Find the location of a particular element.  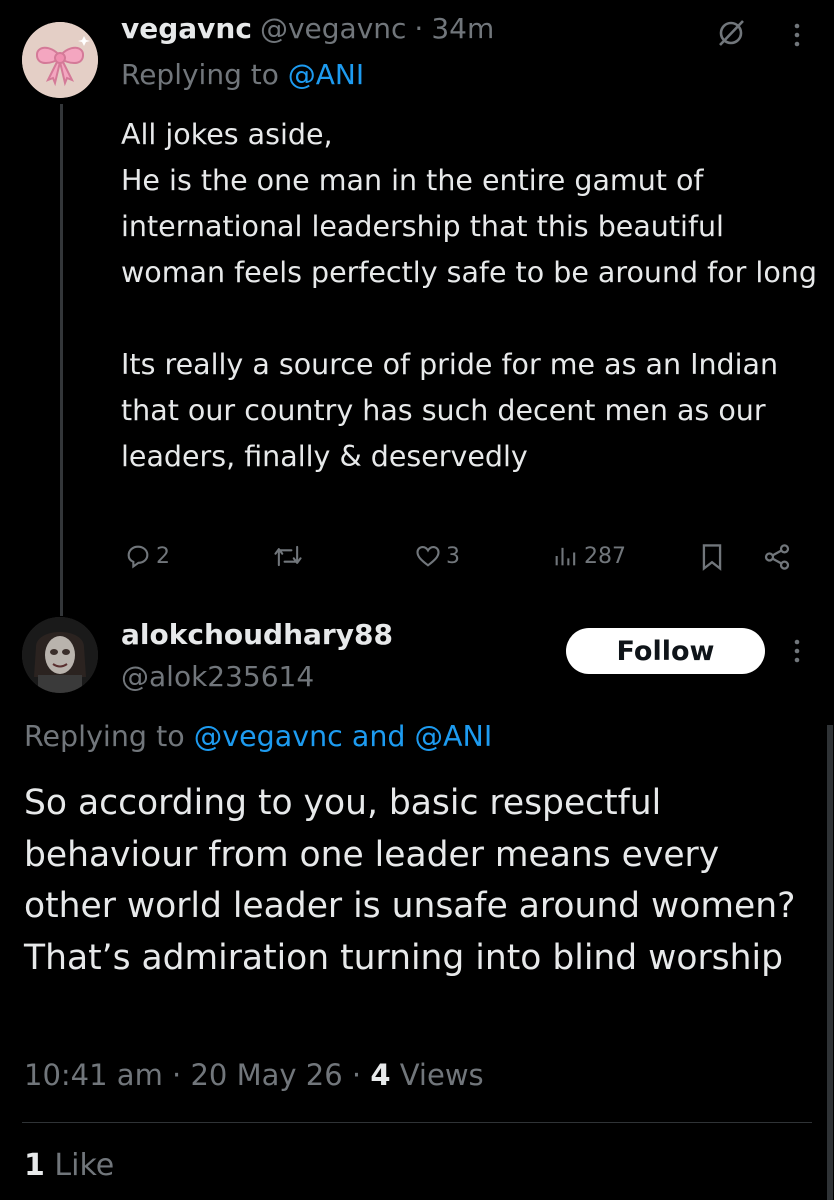

replying-to: Replying to @vegavnc and @ANI is located at coordinates (258, 736).